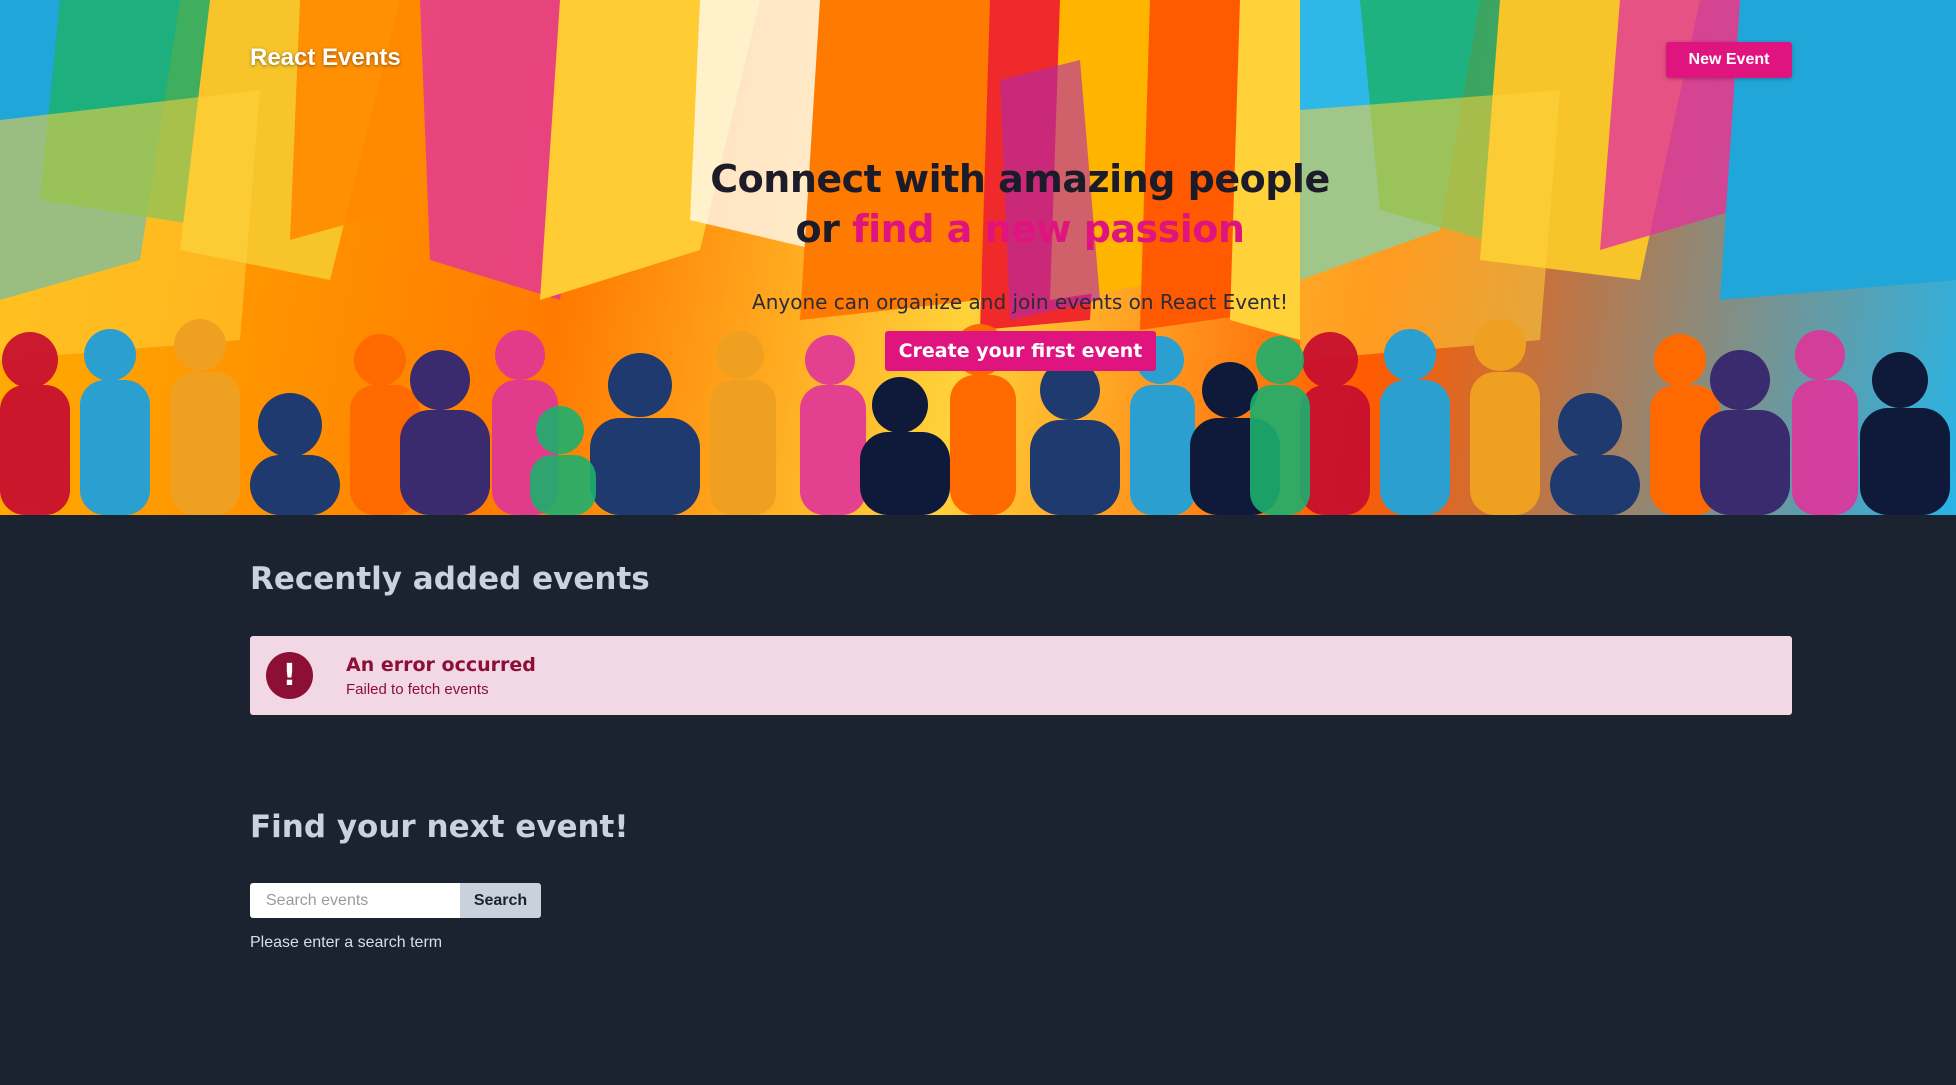  Describe the element at coordinates (289, 675) in the screenshot. I see `error-icon: !` at that location.